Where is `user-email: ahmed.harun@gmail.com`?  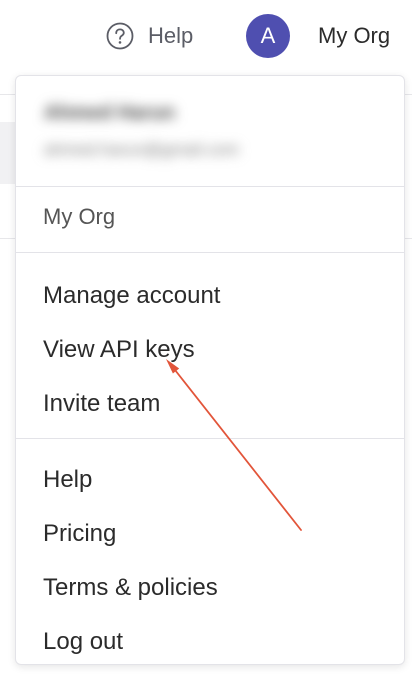 user-email: ahmed.harun@gmail.com is located at coordinates (141, 149).